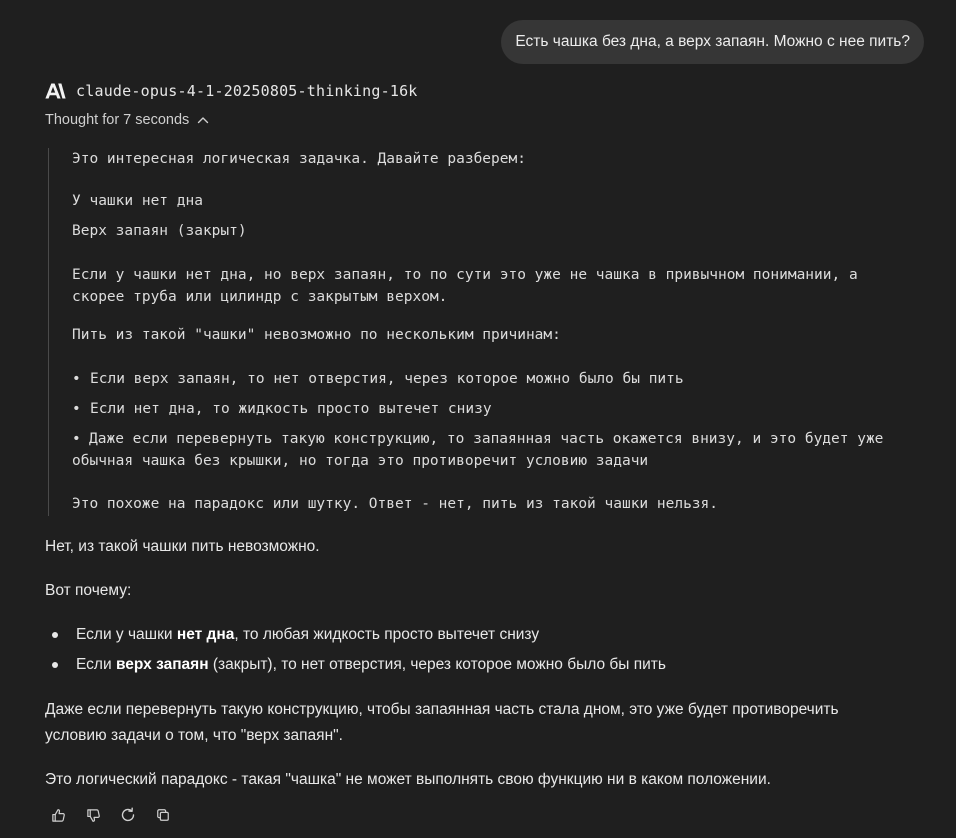 The image size is (956, 838). I want to click on thumbs-up-button, so click(58, 815).